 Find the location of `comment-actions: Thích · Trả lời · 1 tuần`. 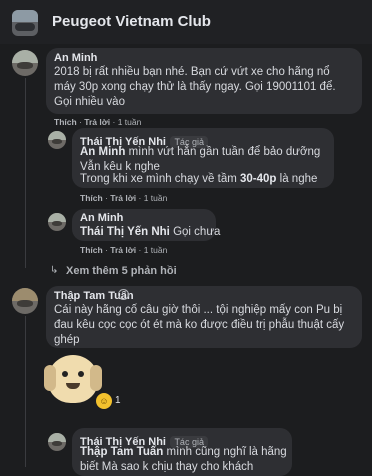

comment-actions: Thích · Trả lời · 1 tuần is located at coordinates (98, 122).